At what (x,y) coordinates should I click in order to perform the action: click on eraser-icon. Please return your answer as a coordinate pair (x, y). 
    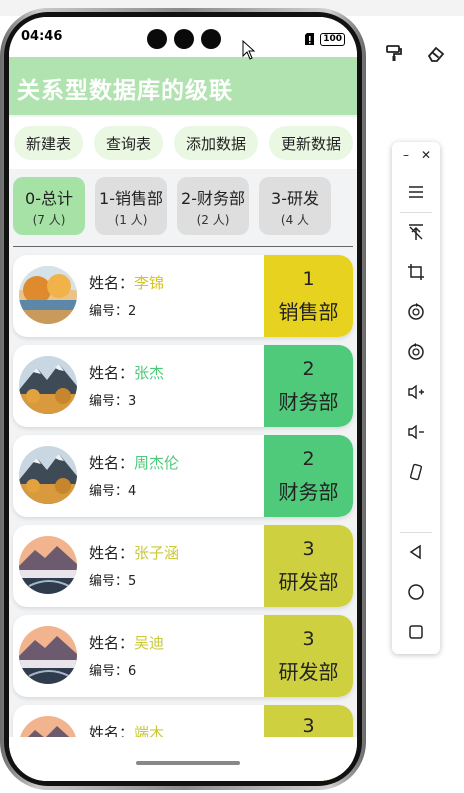
    Looking at the image, I should click on (436, 53).